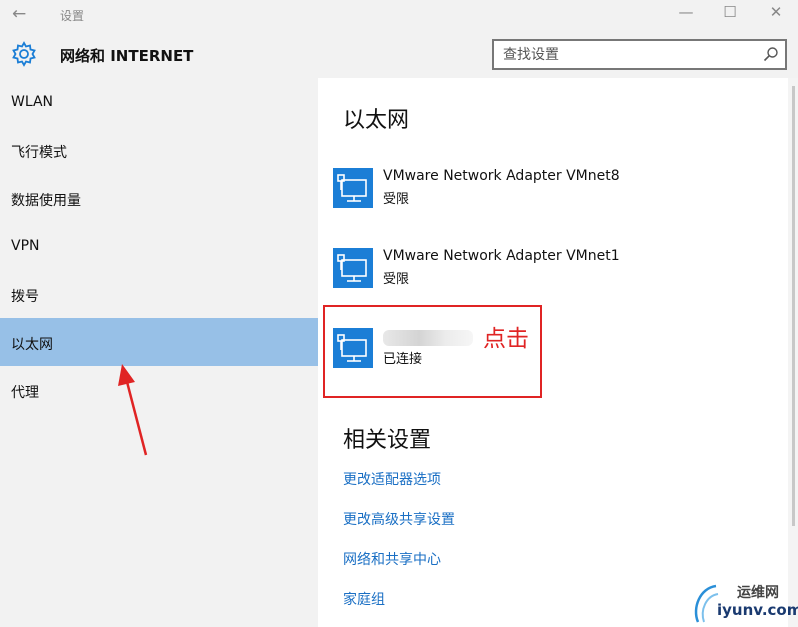  Describe the element at coordinates (159, 198) in the screenshot. I see `sidebar-item-data-usage: 数据使用量` at that location.